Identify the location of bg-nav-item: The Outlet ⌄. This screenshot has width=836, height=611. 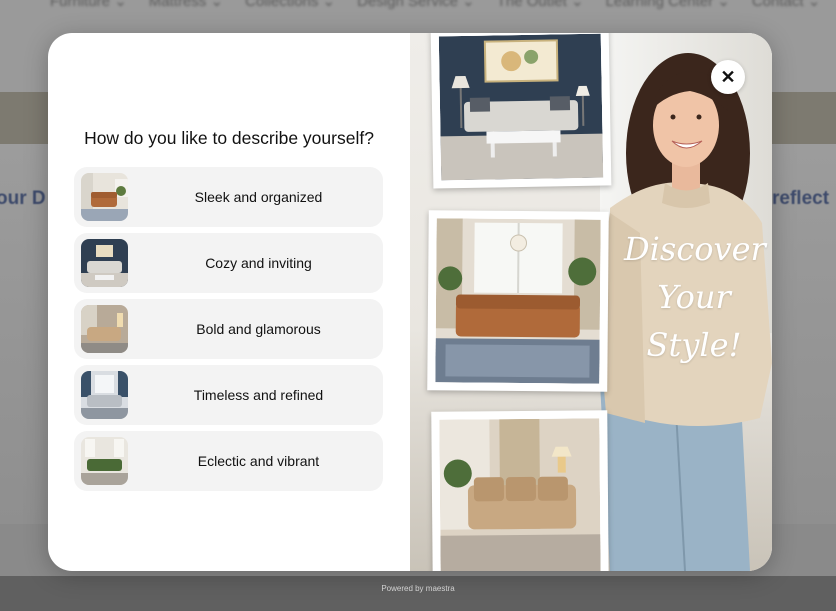
(540, 5).